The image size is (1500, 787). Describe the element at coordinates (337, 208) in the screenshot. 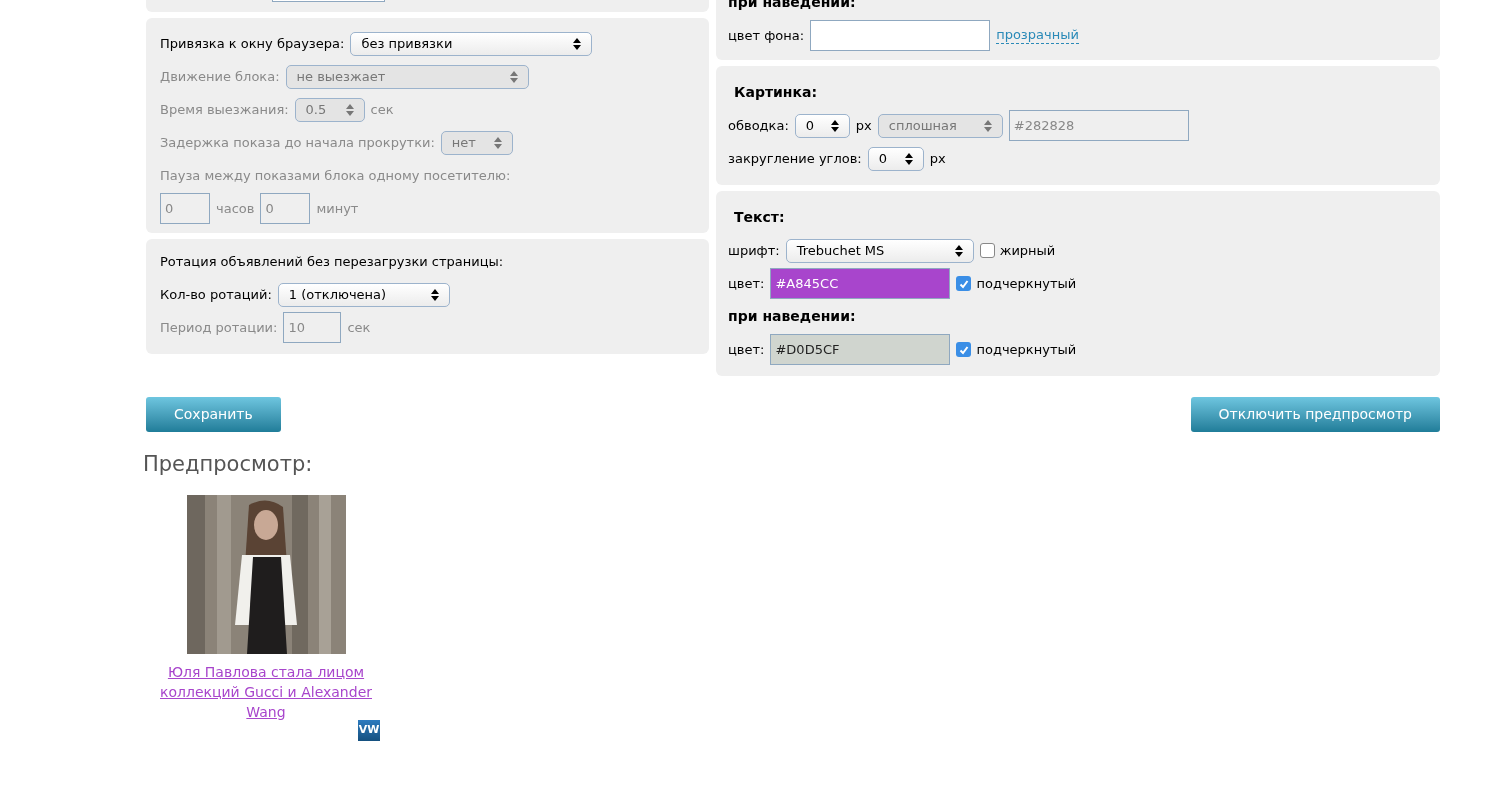

I see `field-label: минут` at that location.